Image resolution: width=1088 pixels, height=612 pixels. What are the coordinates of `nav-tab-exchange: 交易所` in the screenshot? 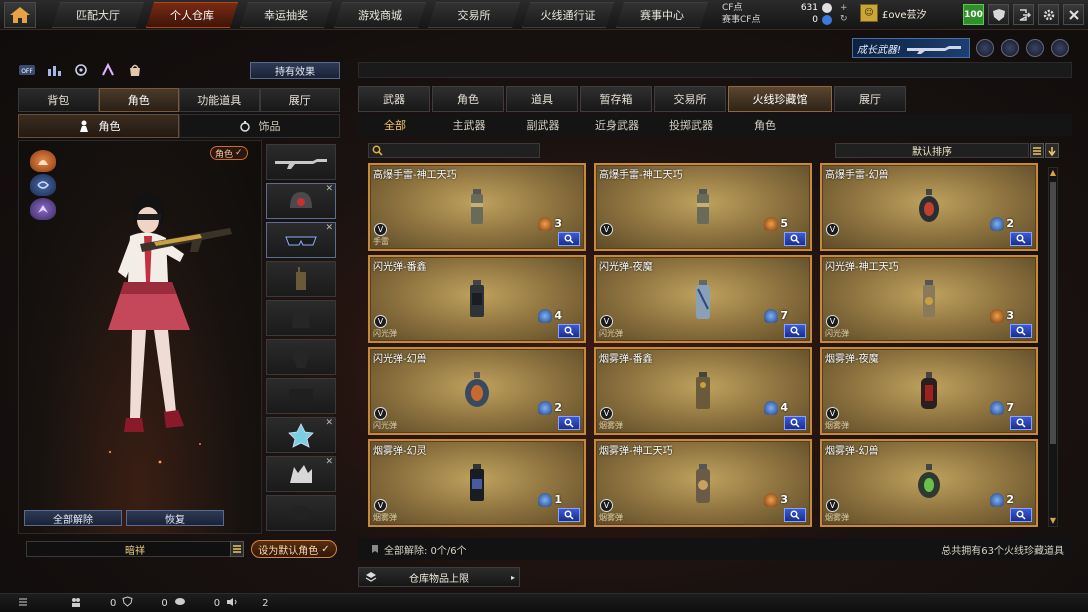 It's located at (474, 15).